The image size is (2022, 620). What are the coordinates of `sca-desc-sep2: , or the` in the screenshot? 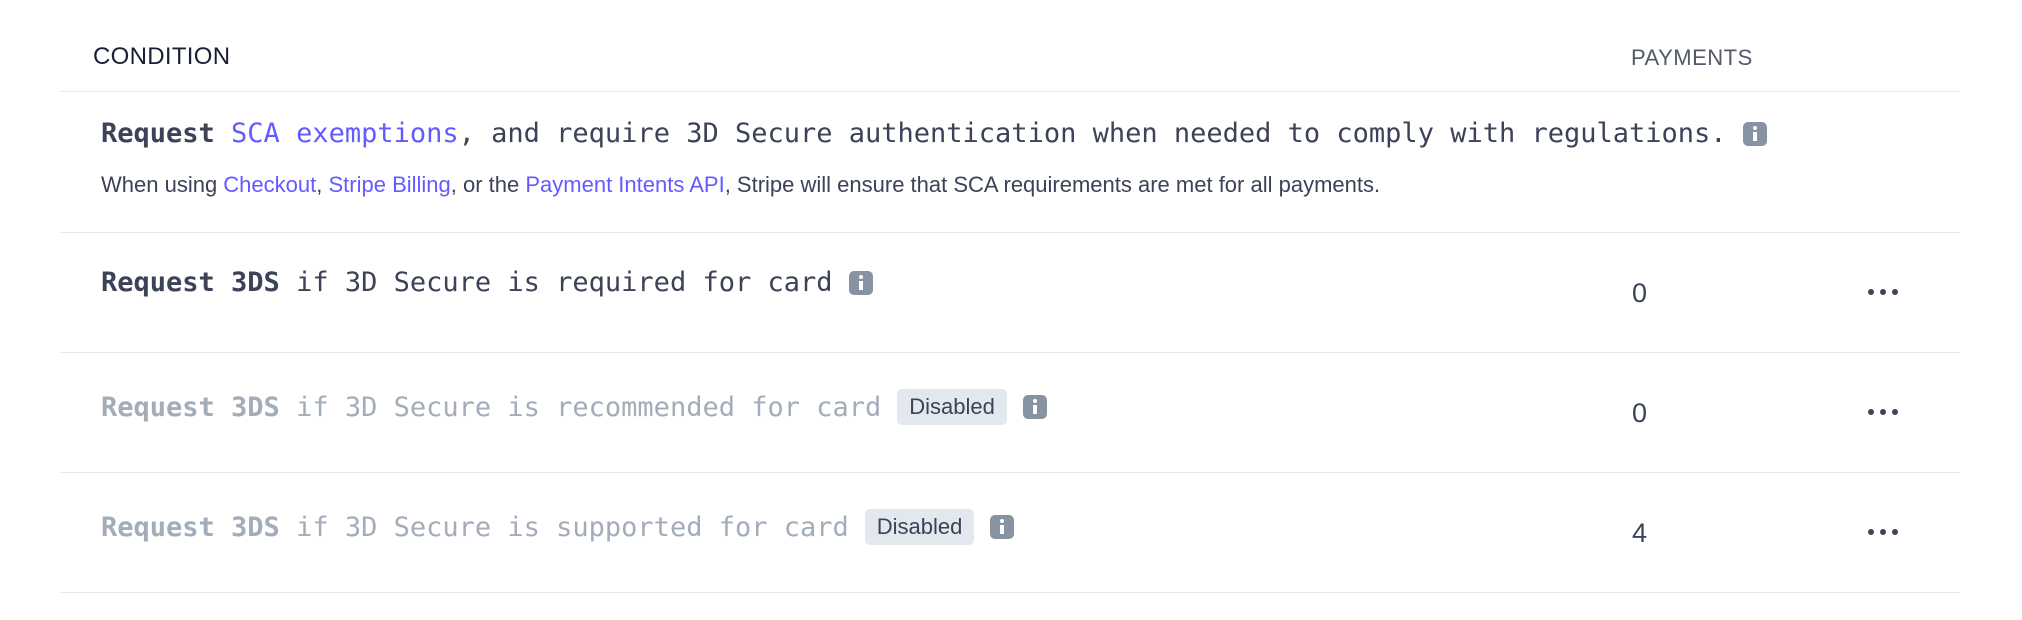 It's located at (488, 184).